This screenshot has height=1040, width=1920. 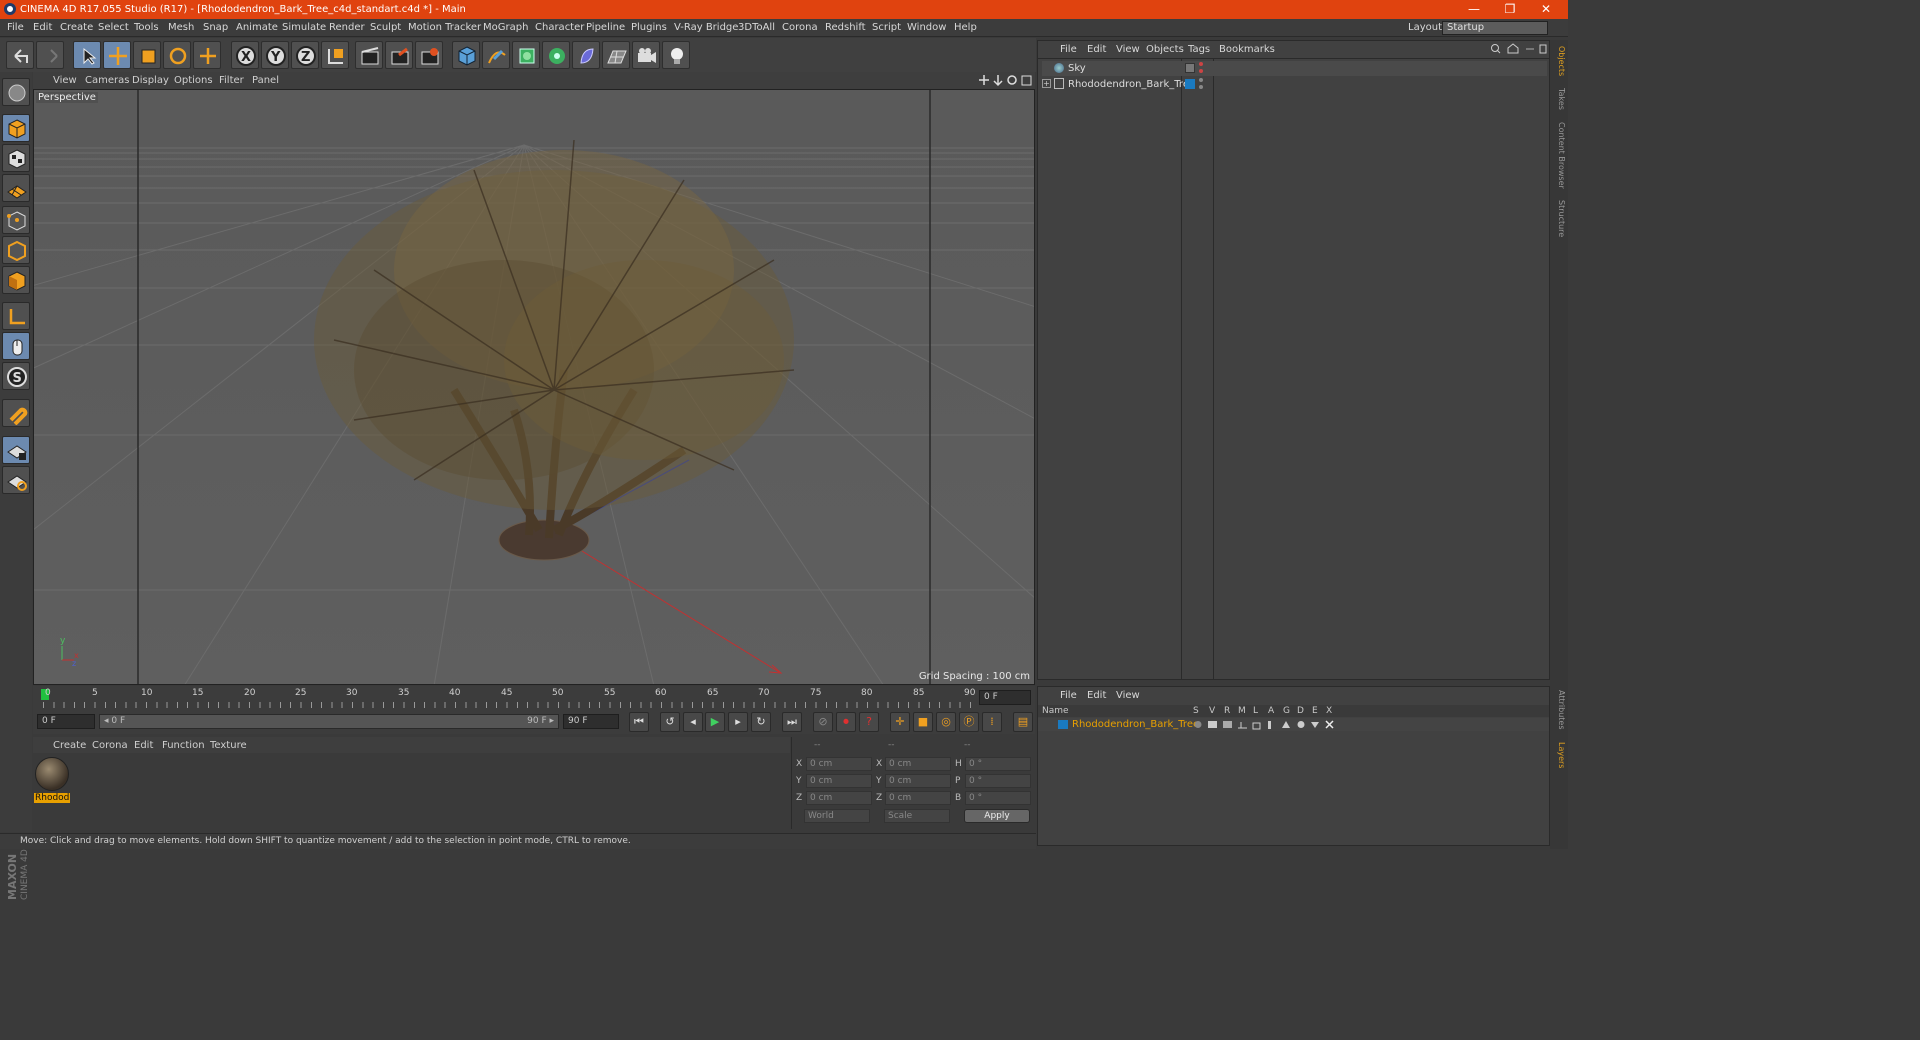 What do you see at coordinates (706, 27) in the screenshot?
I see `menu-vray-bridge: V-Ray Bridge` at bounding box center [706, 27].